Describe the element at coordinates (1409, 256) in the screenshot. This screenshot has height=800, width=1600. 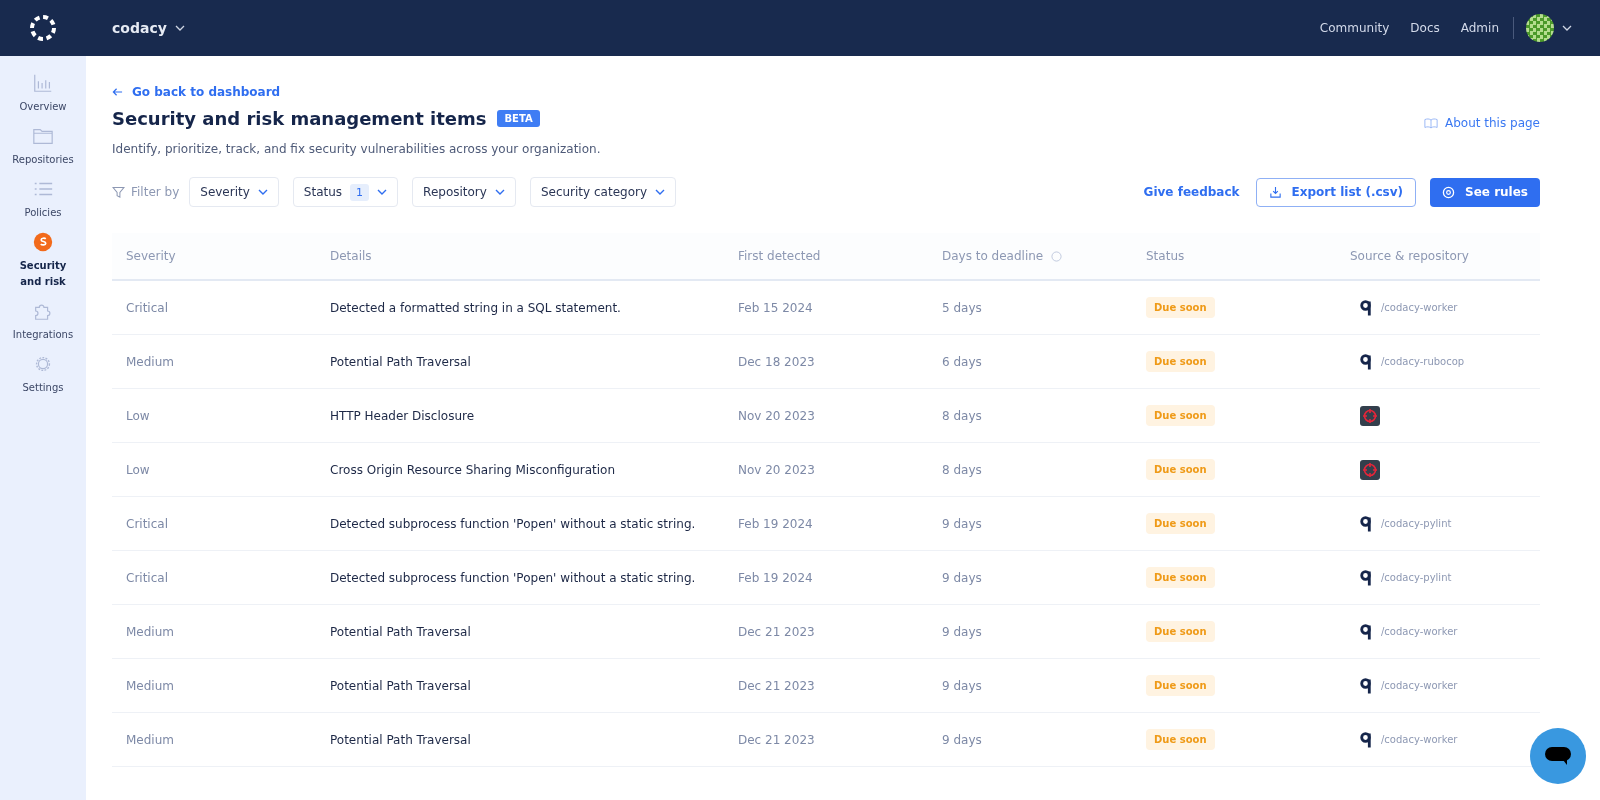
I see `column-header: Source & repository` at that location.